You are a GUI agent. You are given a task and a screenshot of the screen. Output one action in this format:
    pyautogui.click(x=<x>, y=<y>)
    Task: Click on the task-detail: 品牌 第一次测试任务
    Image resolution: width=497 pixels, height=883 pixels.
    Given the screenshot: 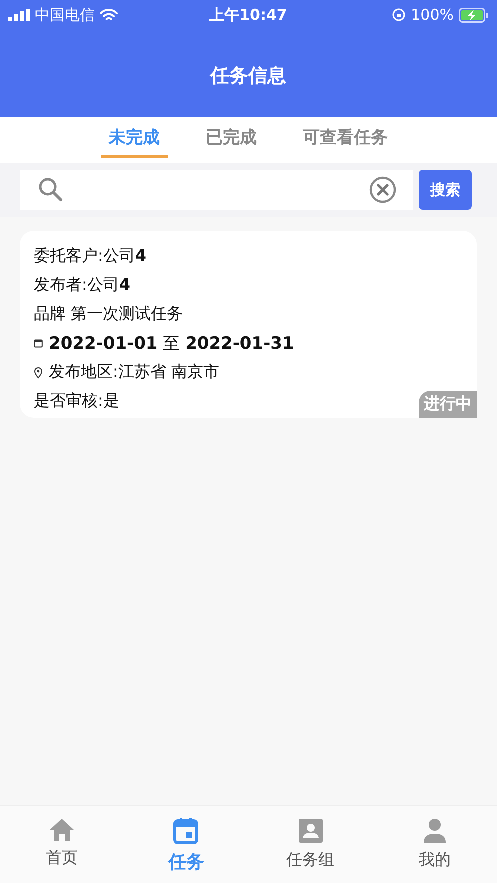 What is the action you would take?
    pyautogui.click(x=109, y=314)
    